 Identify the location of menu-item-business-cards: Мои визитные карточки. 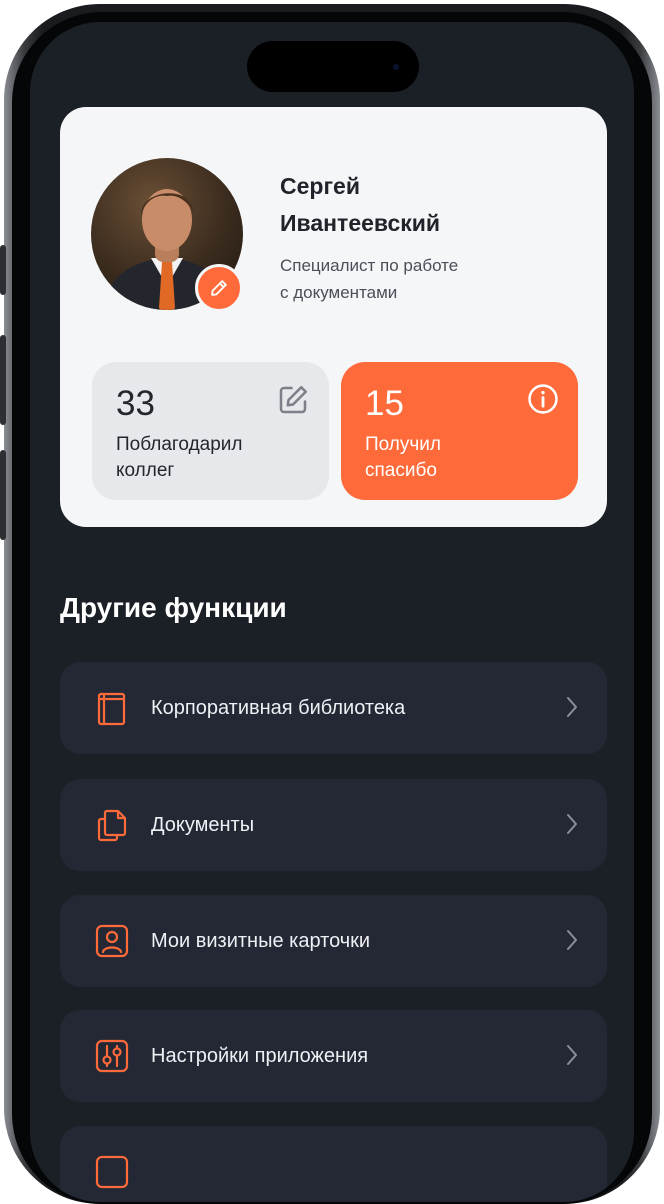
(333, 941).